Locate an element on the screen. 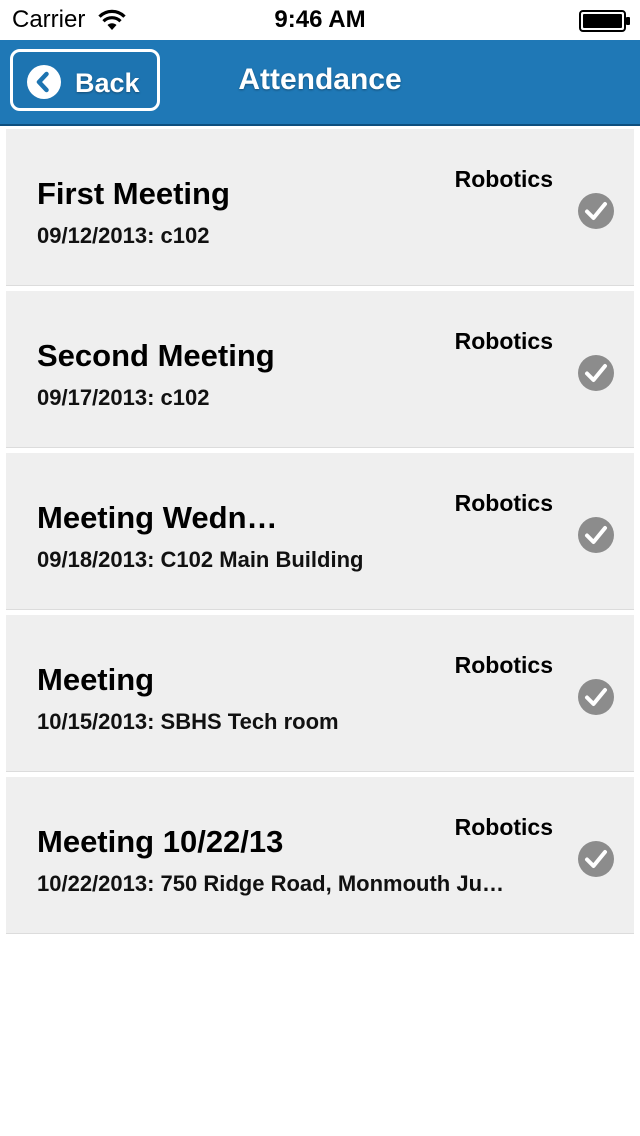 This screenshot has height=1136, width=640. status-bar: Carrier 9:46 AM is located at coordinates (320, 20).